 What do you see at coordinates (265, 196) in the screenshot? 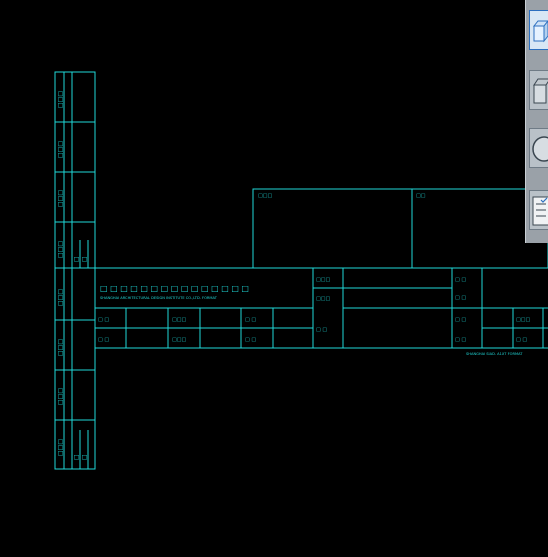
I see `upper-box-left-label: □□□` at bounding box center [265, 196].